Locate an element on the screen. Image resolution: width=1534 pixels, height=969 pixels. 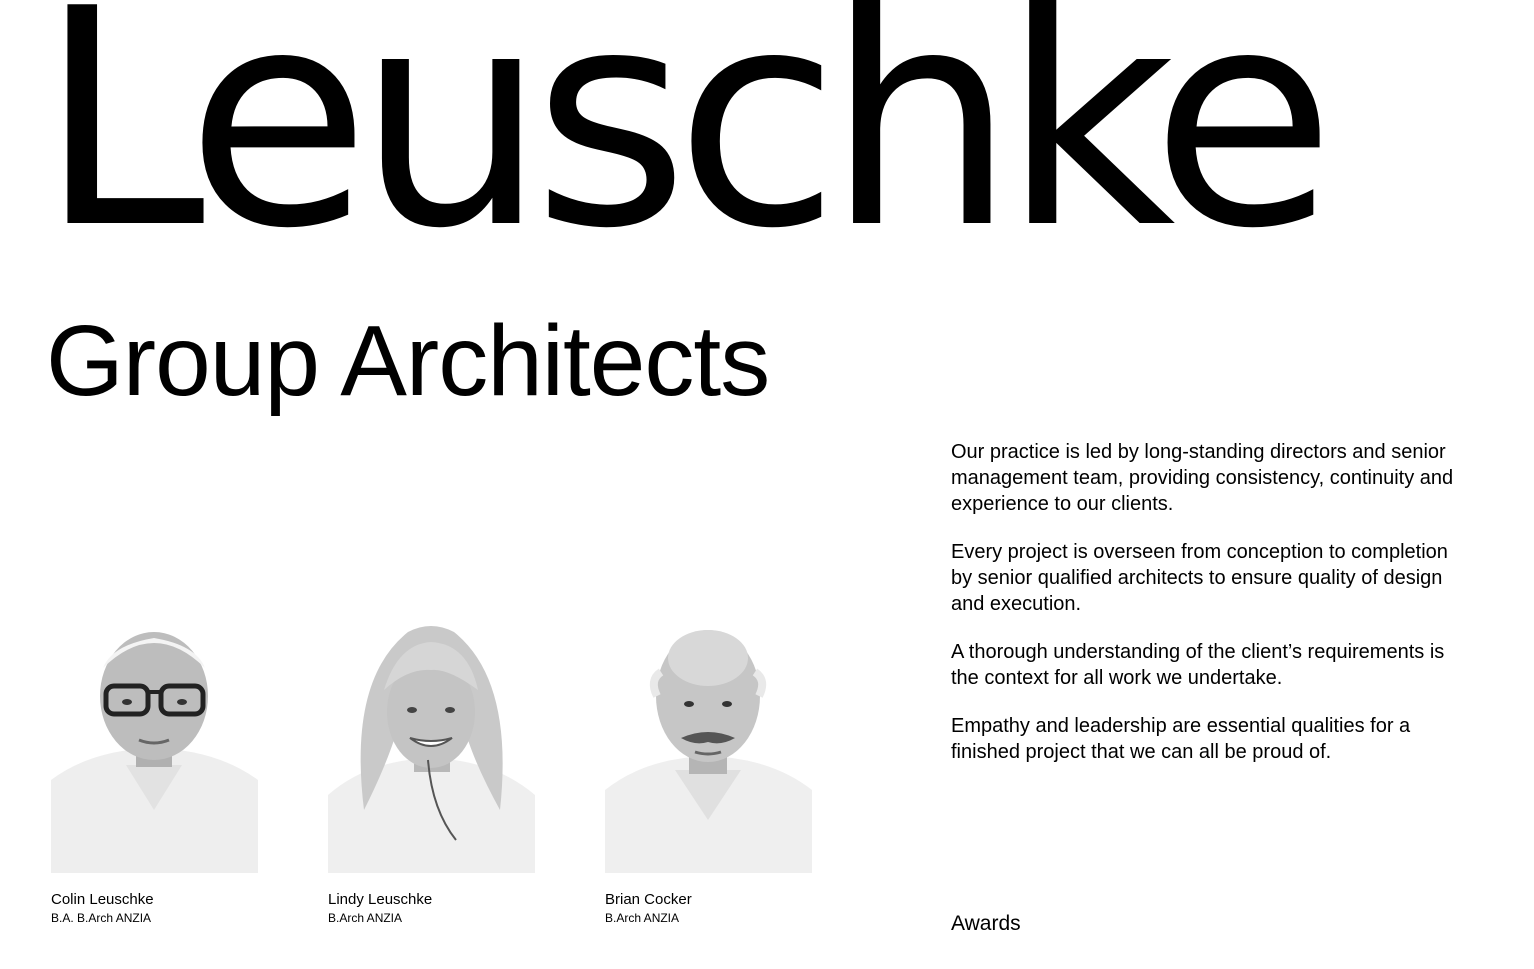
awards-link: Awards is located at coordinates (986, 924).